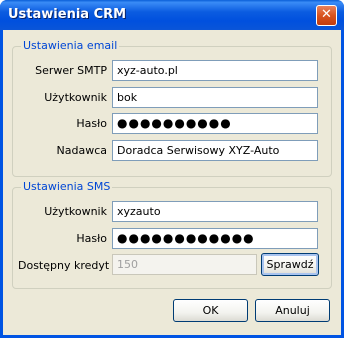 The width and height of the screenshot is (344, 338). What do you see at coordinates (64, 265) in the screenshot?
I see `credit-label: Dostępny kredyt` at bounding box center [64, 265].